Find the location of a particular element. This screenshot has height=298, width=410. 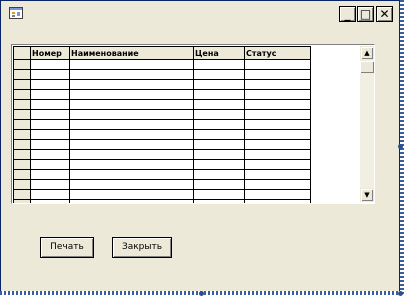

print-button: Печать is located at coordinates (67, 247).